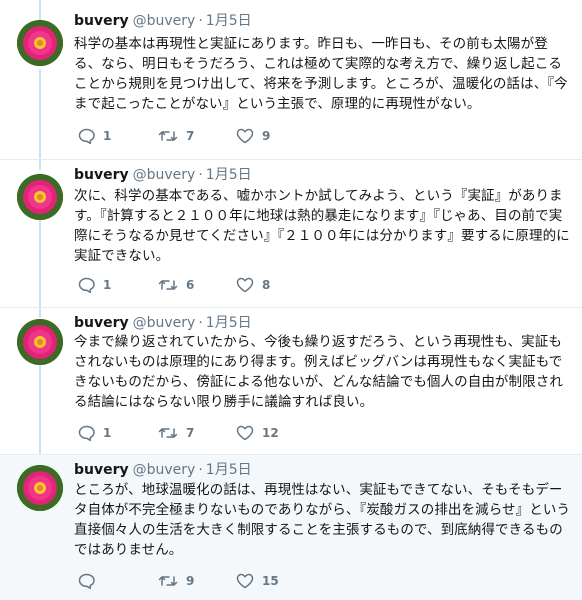 The height and width of the screenshot is (600, 582). What do you see at coordinates (284, 581) in the screenshot?
I see `tweet-actions: 9 15` at bounding box center [284, 581].